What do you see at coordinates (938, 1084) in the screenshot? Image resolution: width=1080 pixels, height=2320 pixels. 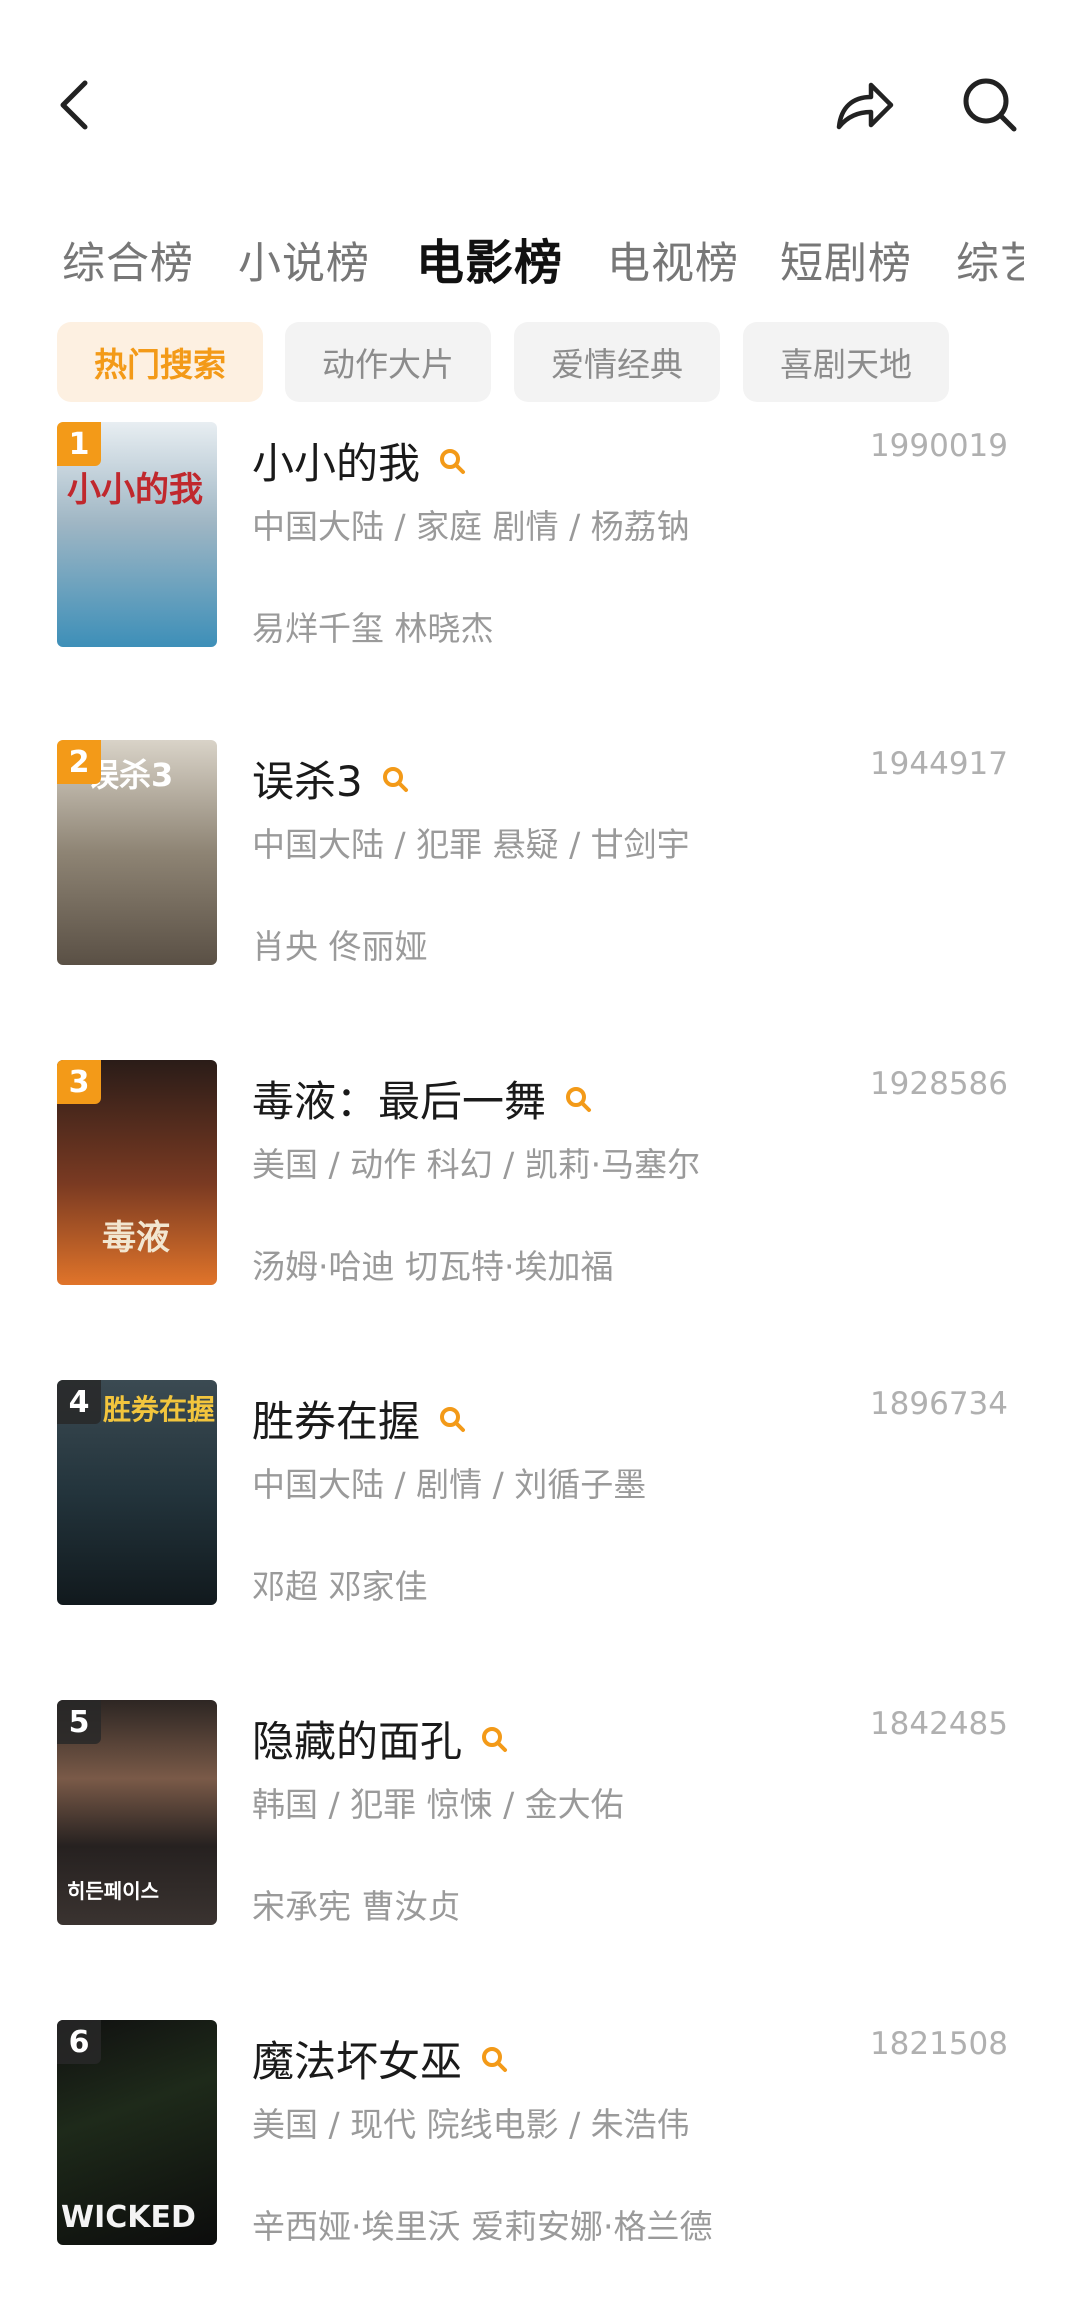 I see `search-count: 1928586` at bounding box center [938, 1084].